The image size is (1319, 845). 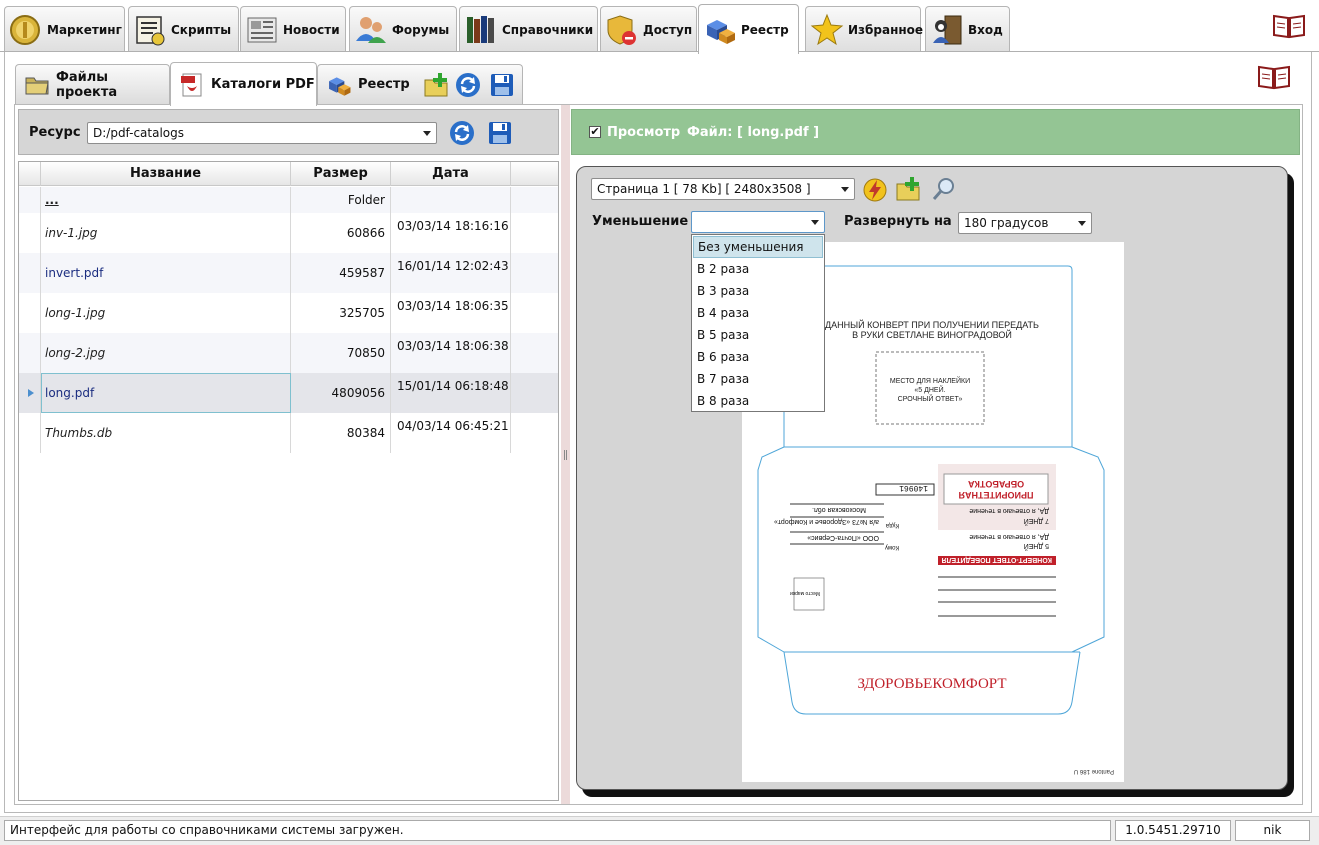 What do you see at coordinates (293, 29) in the screenshot?
I see `tab-news: Новости` at bounding box center [293, 29].